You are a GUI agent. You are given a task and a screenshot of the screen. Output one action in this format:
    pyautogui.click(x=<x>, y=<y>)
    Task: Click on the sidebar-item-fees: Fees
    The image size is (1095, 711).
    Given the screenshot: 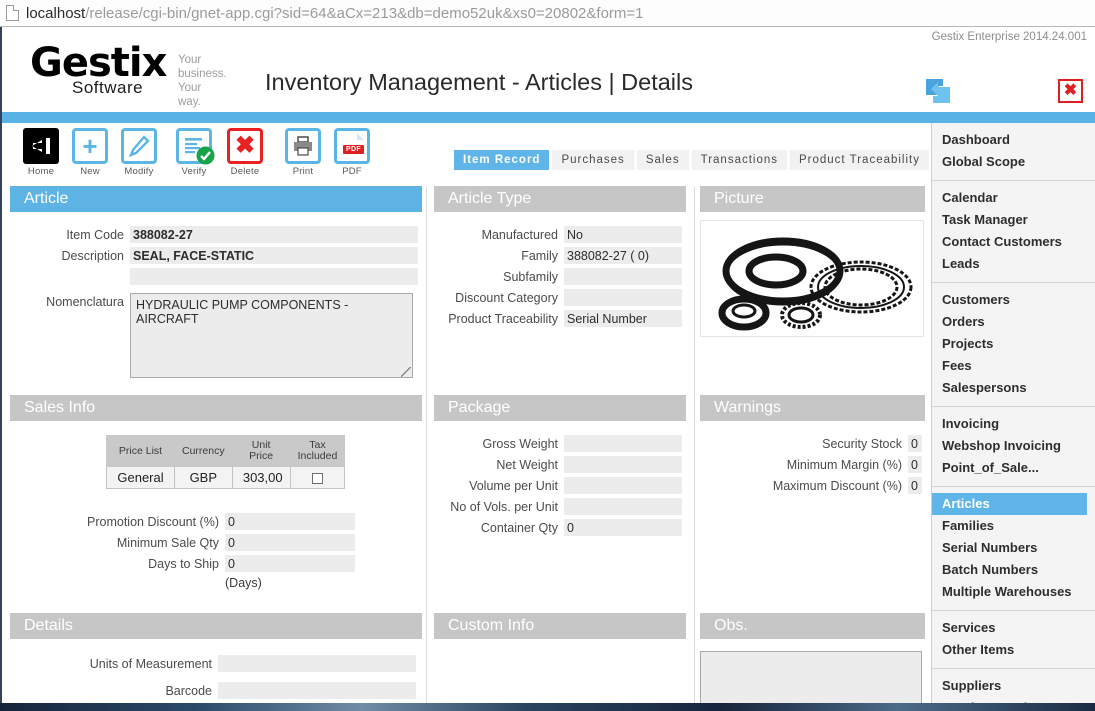 What is the action you would take?
    pyautogui.click(x=1013, y=366)
    